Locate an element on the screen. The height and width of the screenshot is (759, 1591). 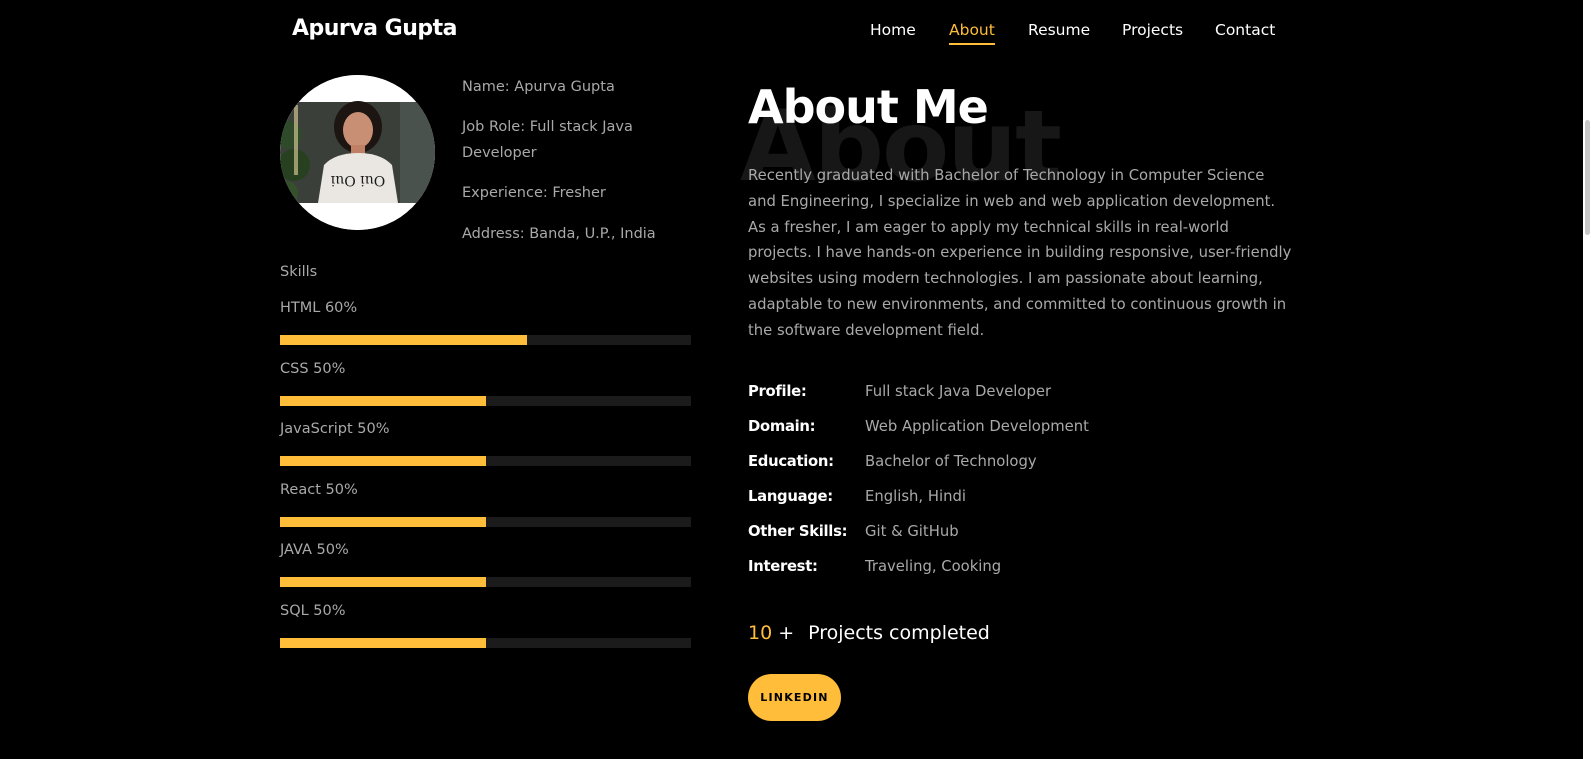
detail-value: Full stack Java Developer is located at coordinates (958, 391).